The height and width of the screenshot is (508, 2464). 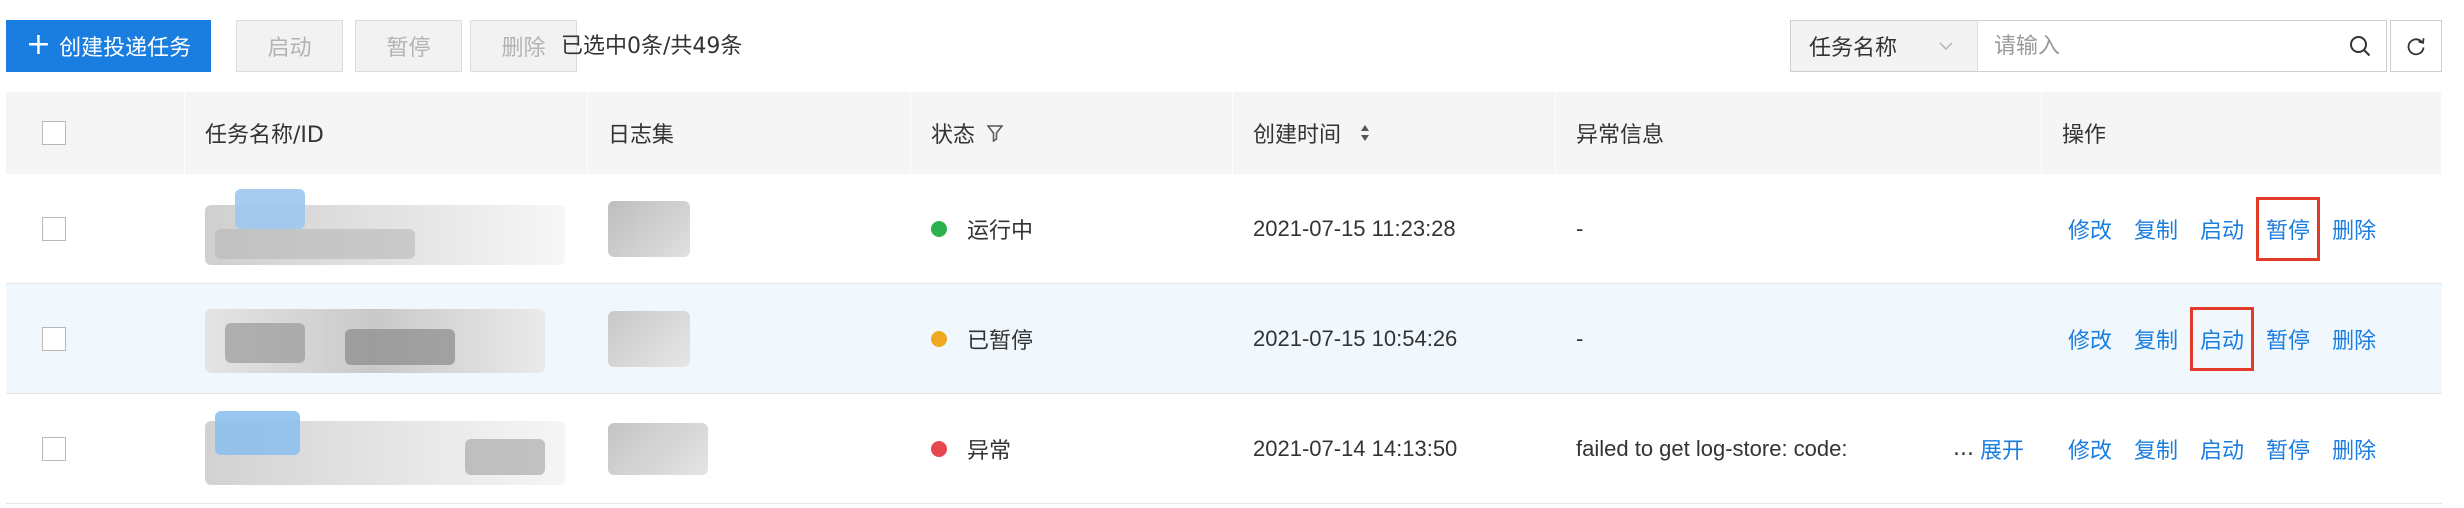 I want to click on refresh-icon, so click(x=2416, y=47).